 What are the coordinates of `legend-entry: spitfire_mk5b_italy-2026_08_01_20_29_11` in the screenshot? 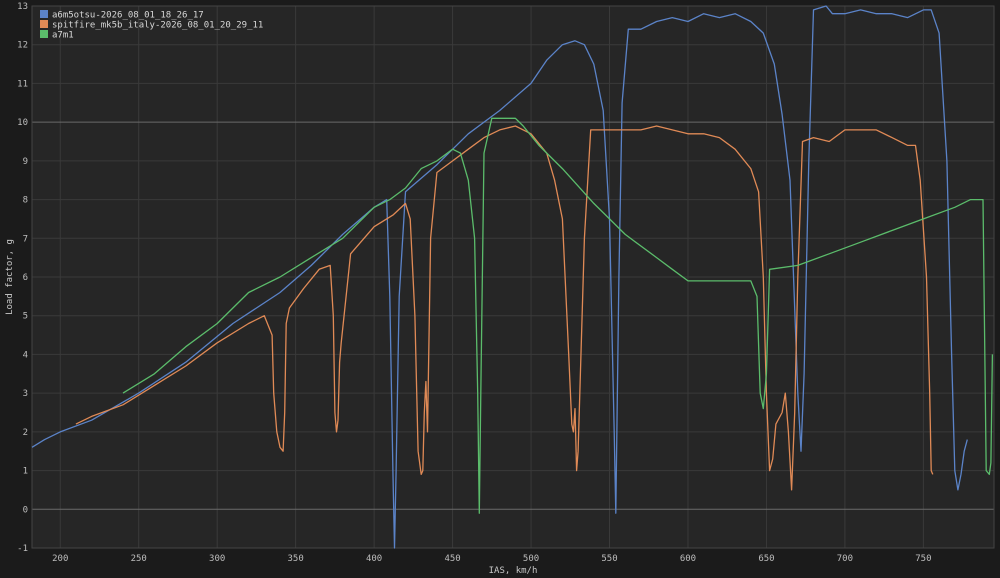 It's located at (157, 26).